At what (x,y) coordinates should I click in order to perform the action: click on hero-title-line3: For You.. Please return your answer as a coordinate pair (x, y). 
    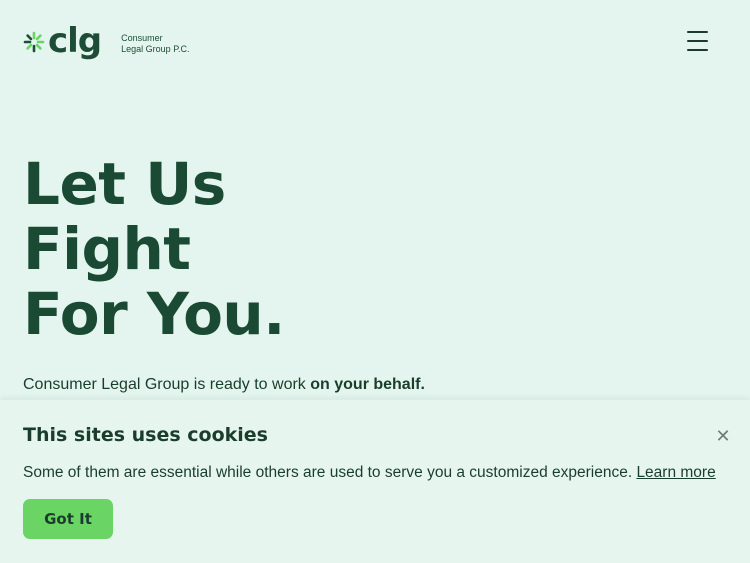
    Looking at the image, I should click on (154, 314).